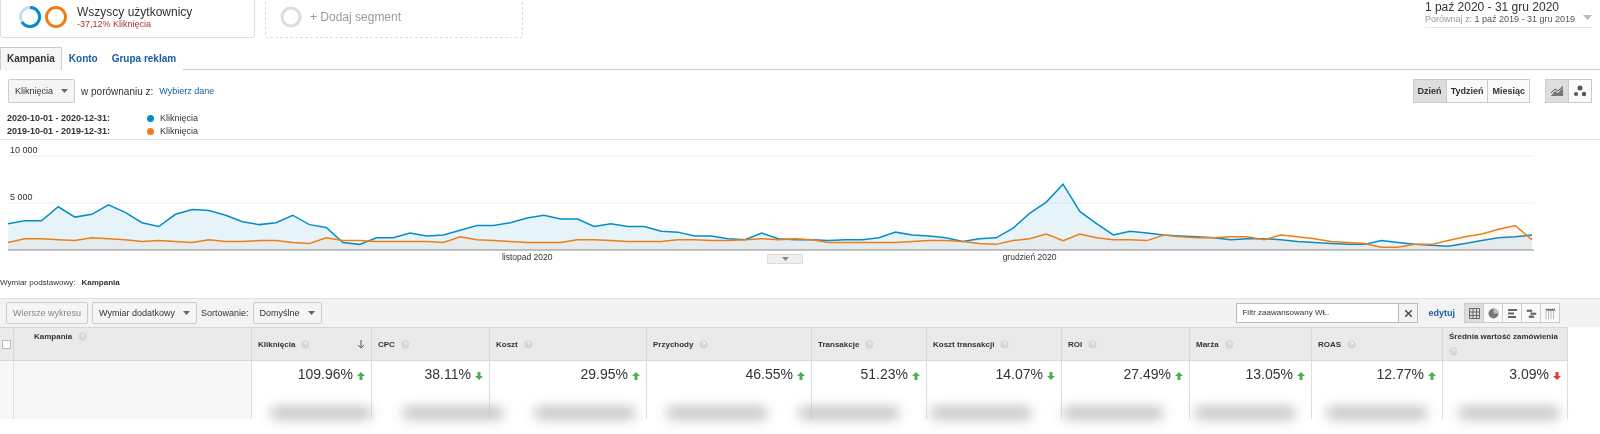 This screenshot has height=434, width=1600. I want to click on secondary-dimension-dropdown: Wymiar dodatkowy, so click(144, 313).